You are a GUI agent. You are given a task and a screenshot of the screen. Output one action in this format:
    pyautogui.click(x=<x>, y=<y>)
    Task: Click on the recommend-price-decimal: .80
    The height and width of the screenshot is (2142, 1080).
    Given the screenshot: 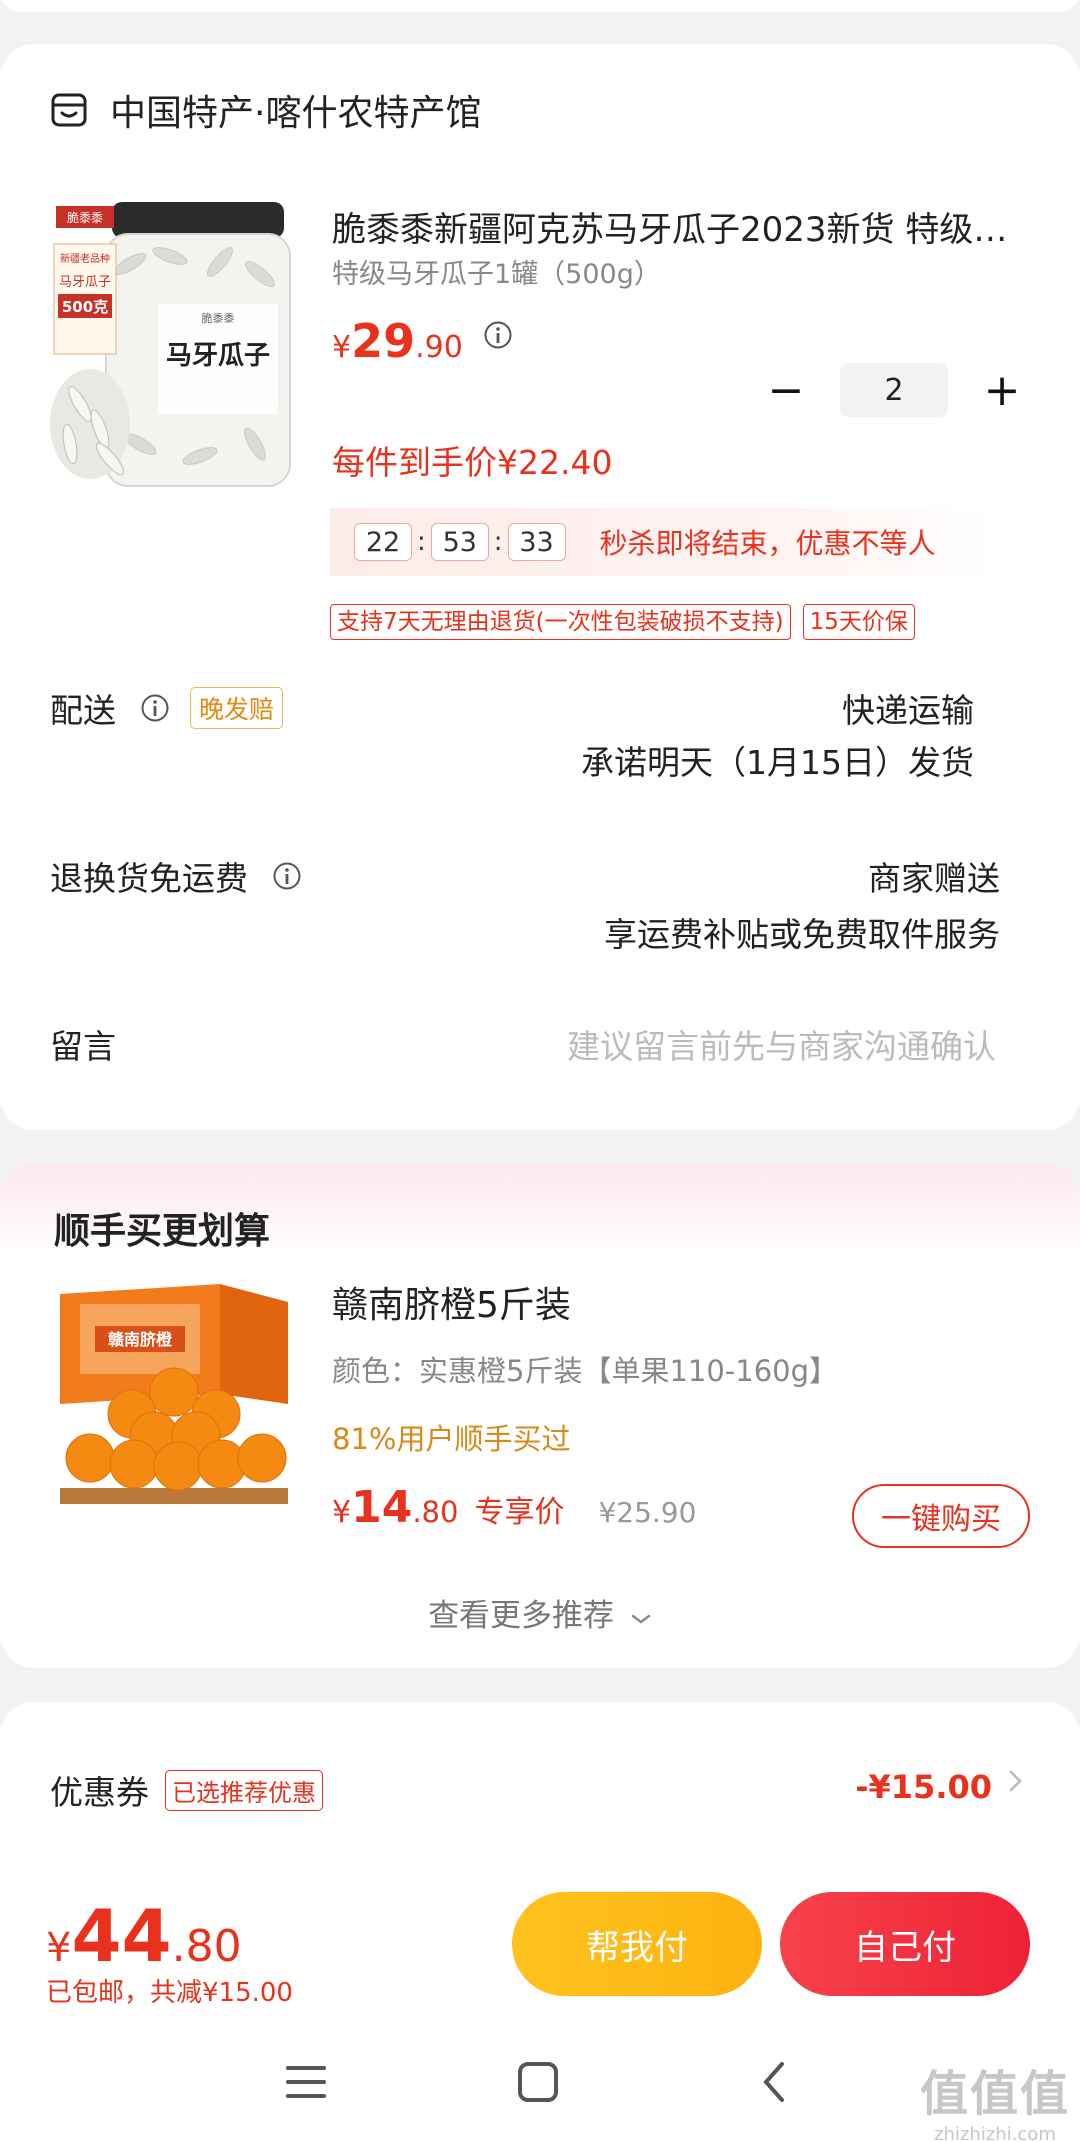 What is the action you would take?
    pyautogui.click(x=435, y=1512)
    